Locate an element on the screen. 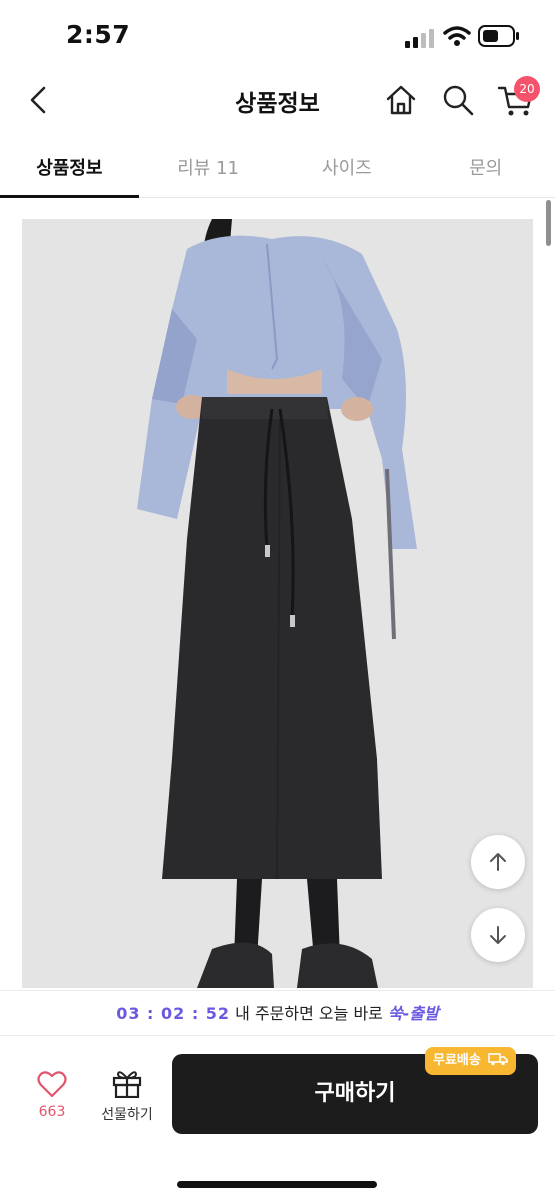 The height and width of the screenshot is (1200, 555). cellular-signal-icon is located at coordinates (419, 38).